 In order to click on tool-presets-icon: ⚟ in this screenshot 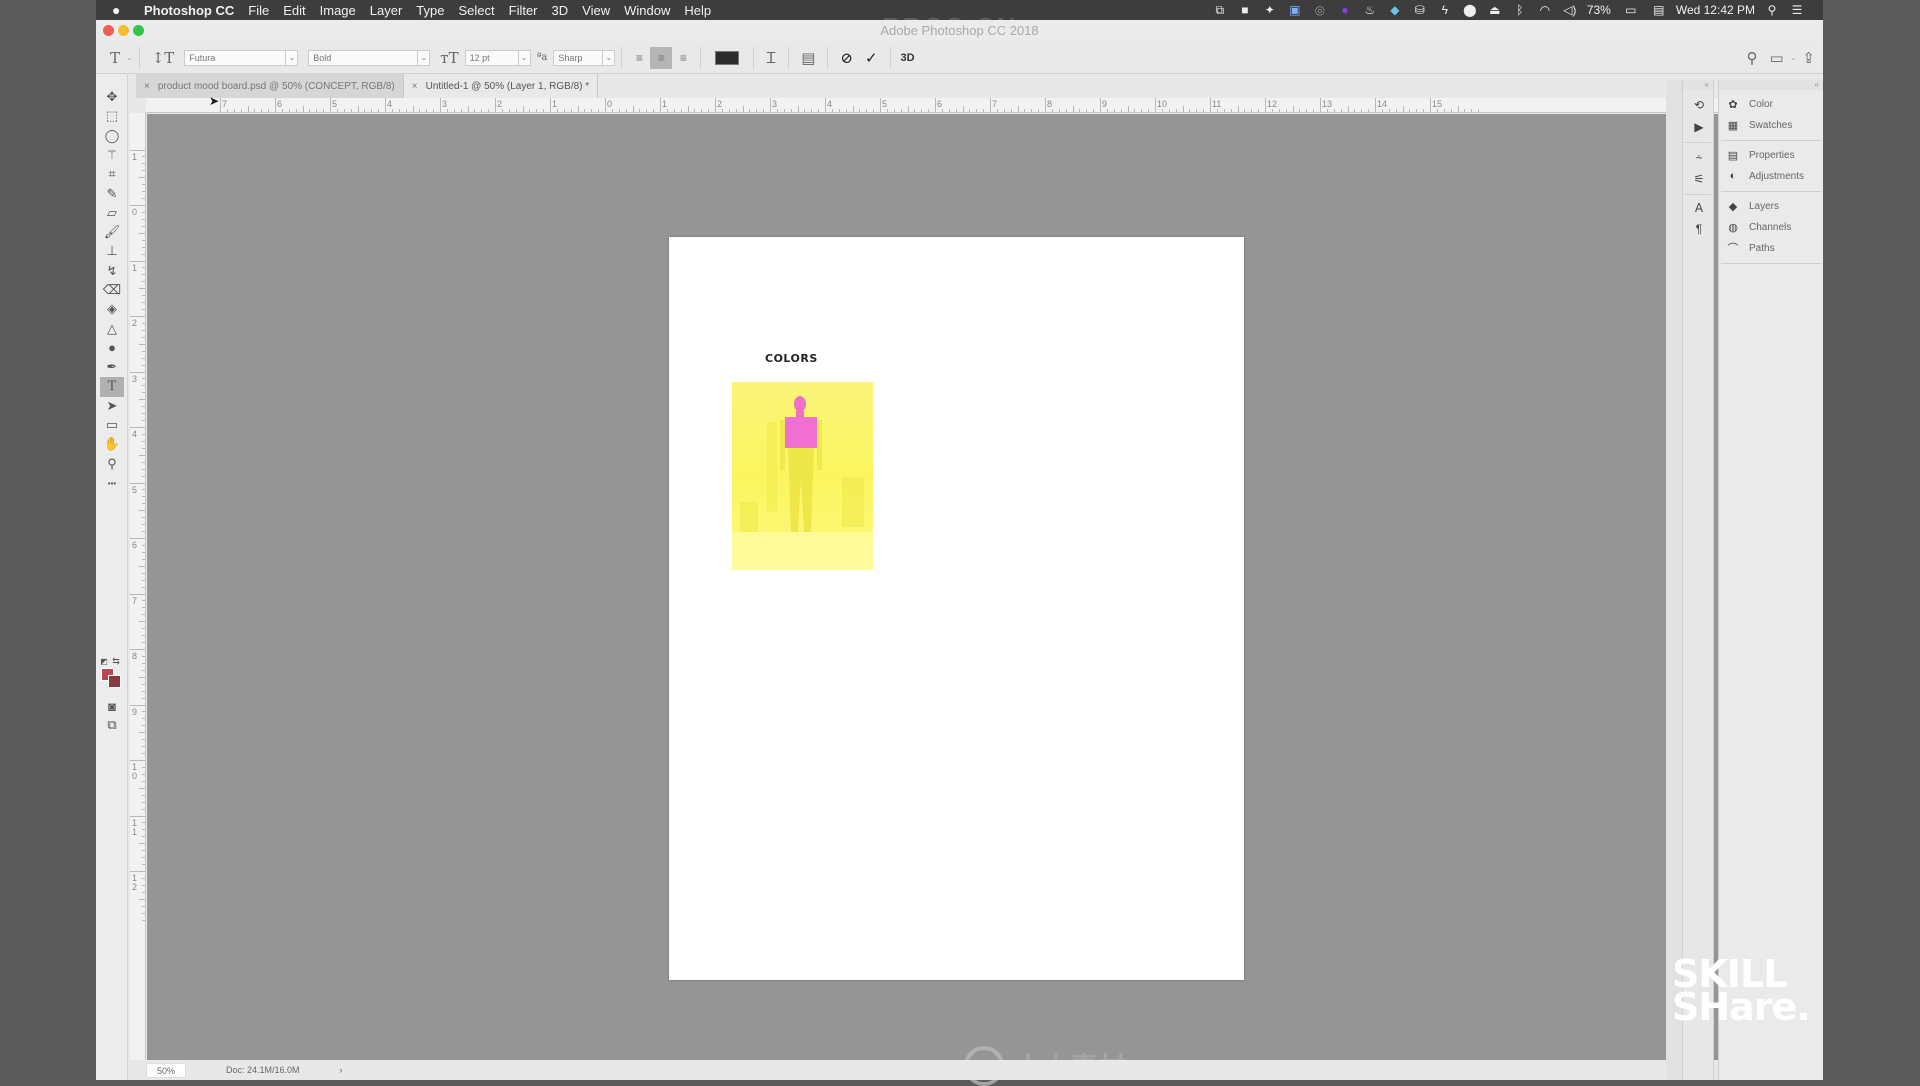, I will do `click(1699, 179)`.